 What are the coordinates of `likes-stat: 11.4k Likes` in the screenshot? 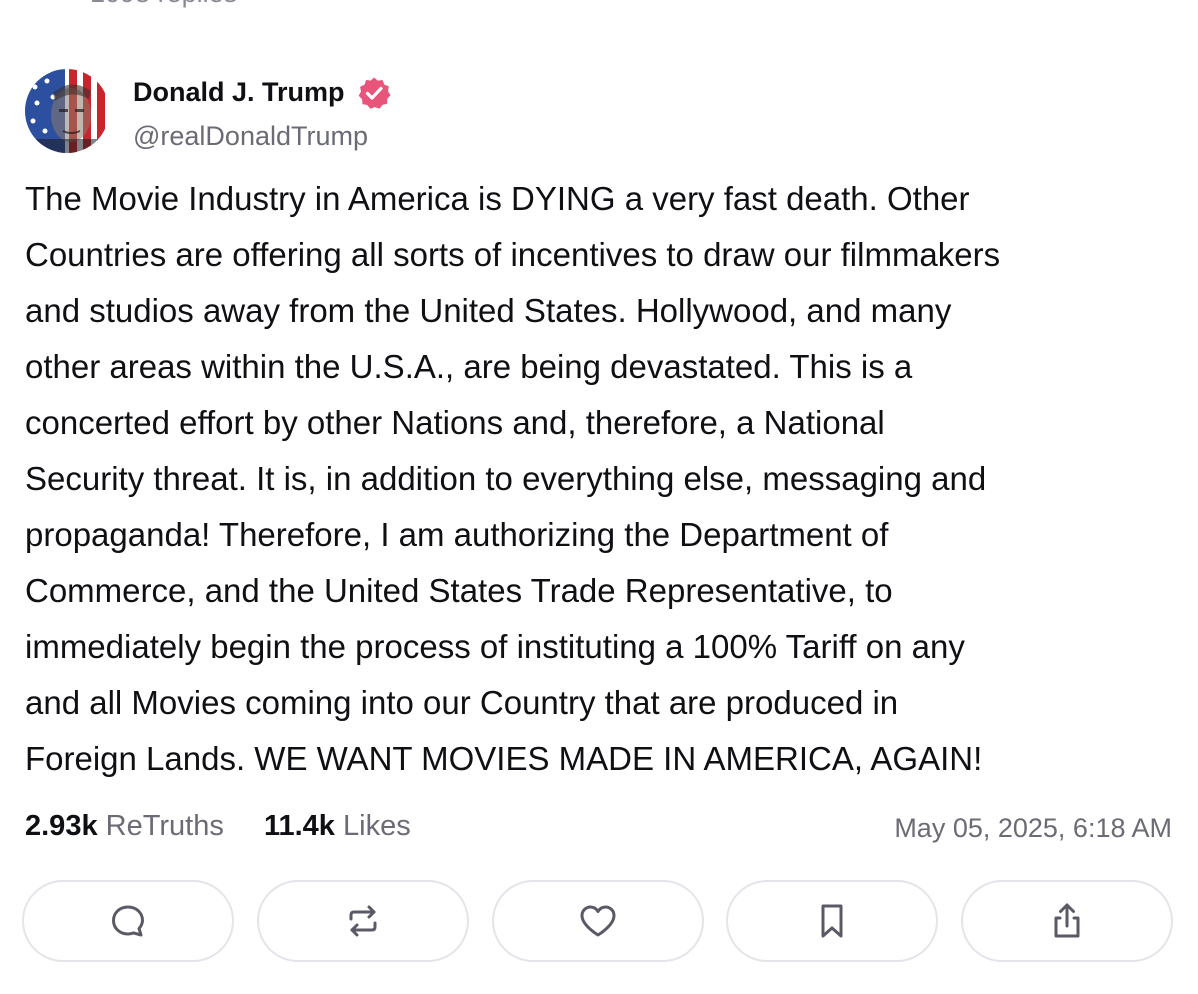 It's located at (333, 826).